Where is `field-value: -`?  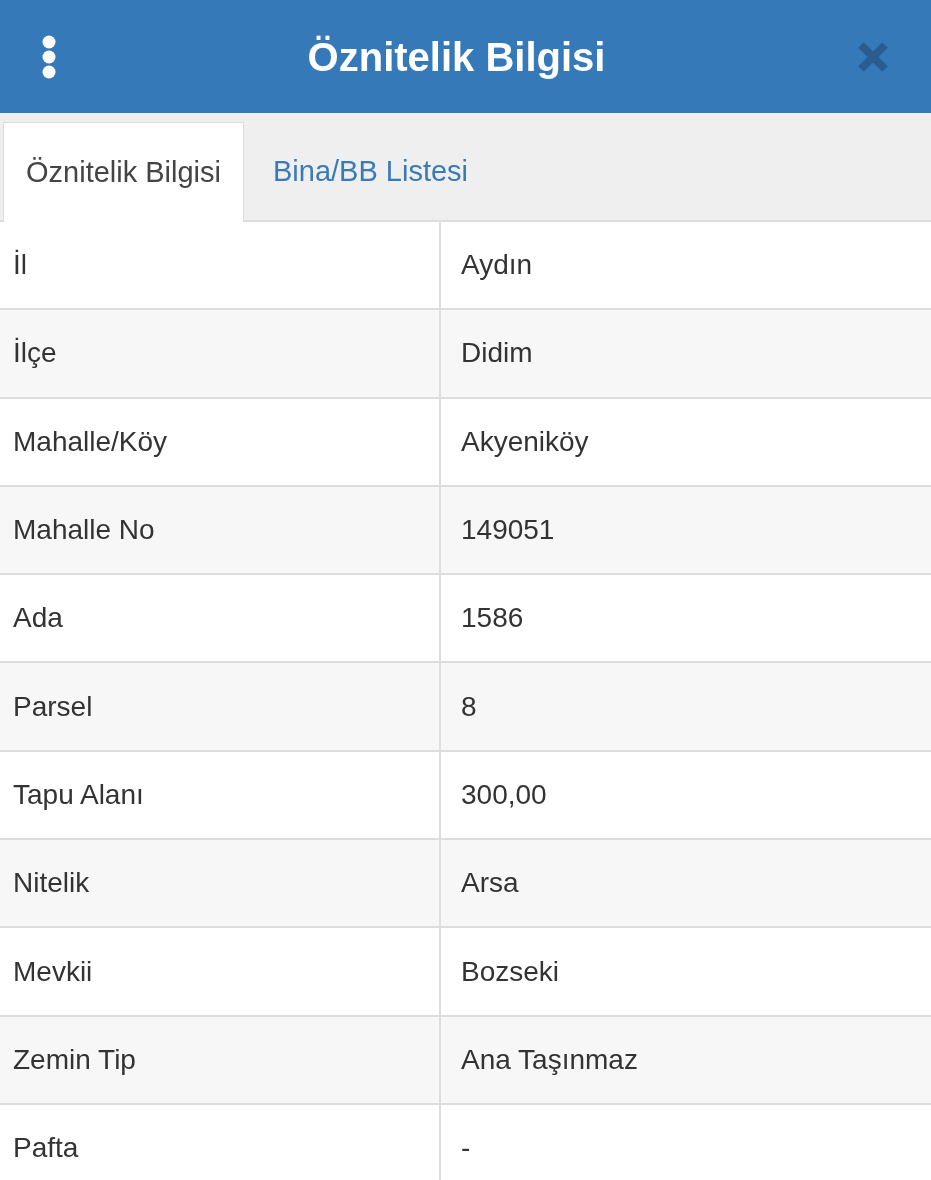
field-value: - is located at coordinates (466, 1148).